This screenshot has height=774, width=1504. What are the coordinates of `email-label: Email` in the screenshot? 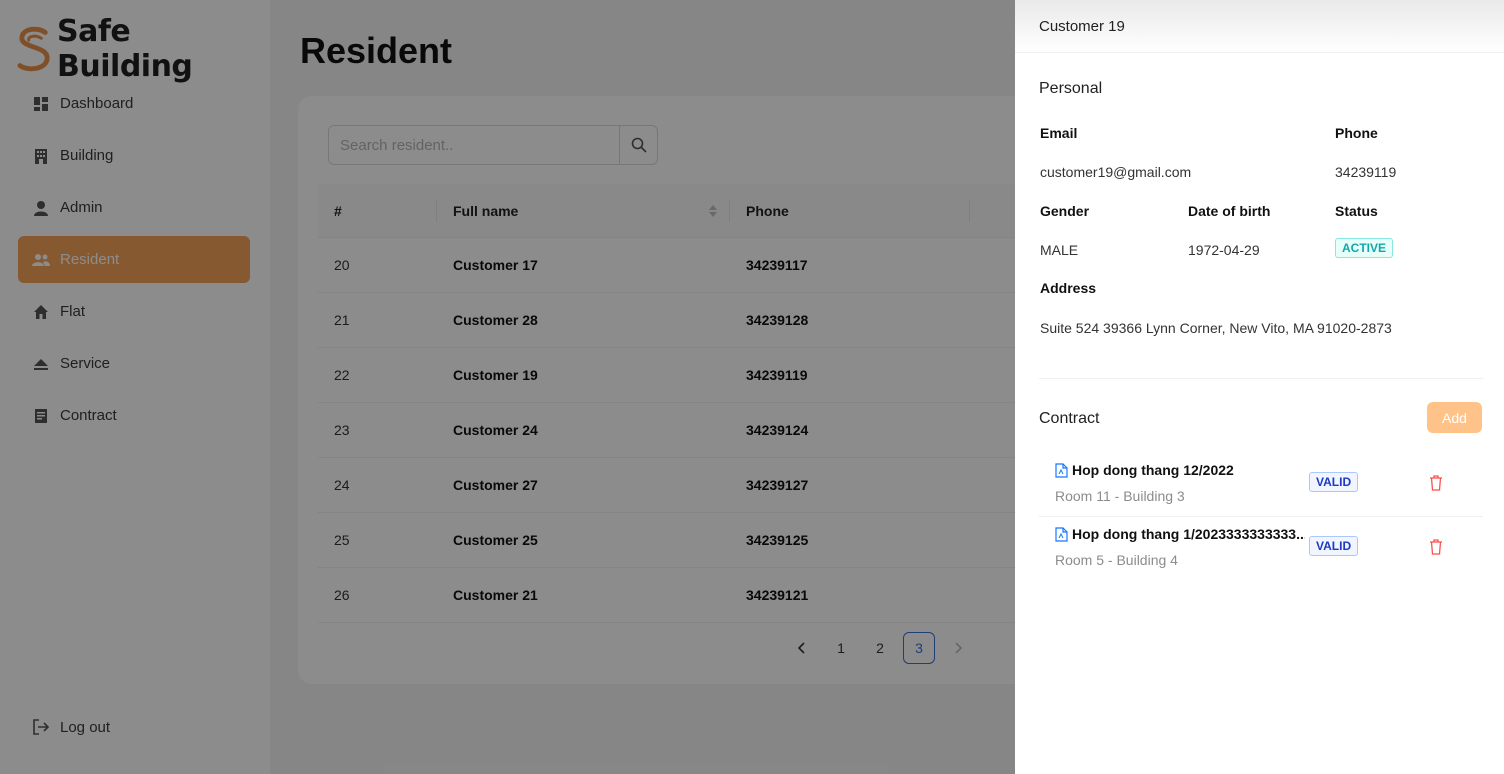 It's located at (1059, 133).